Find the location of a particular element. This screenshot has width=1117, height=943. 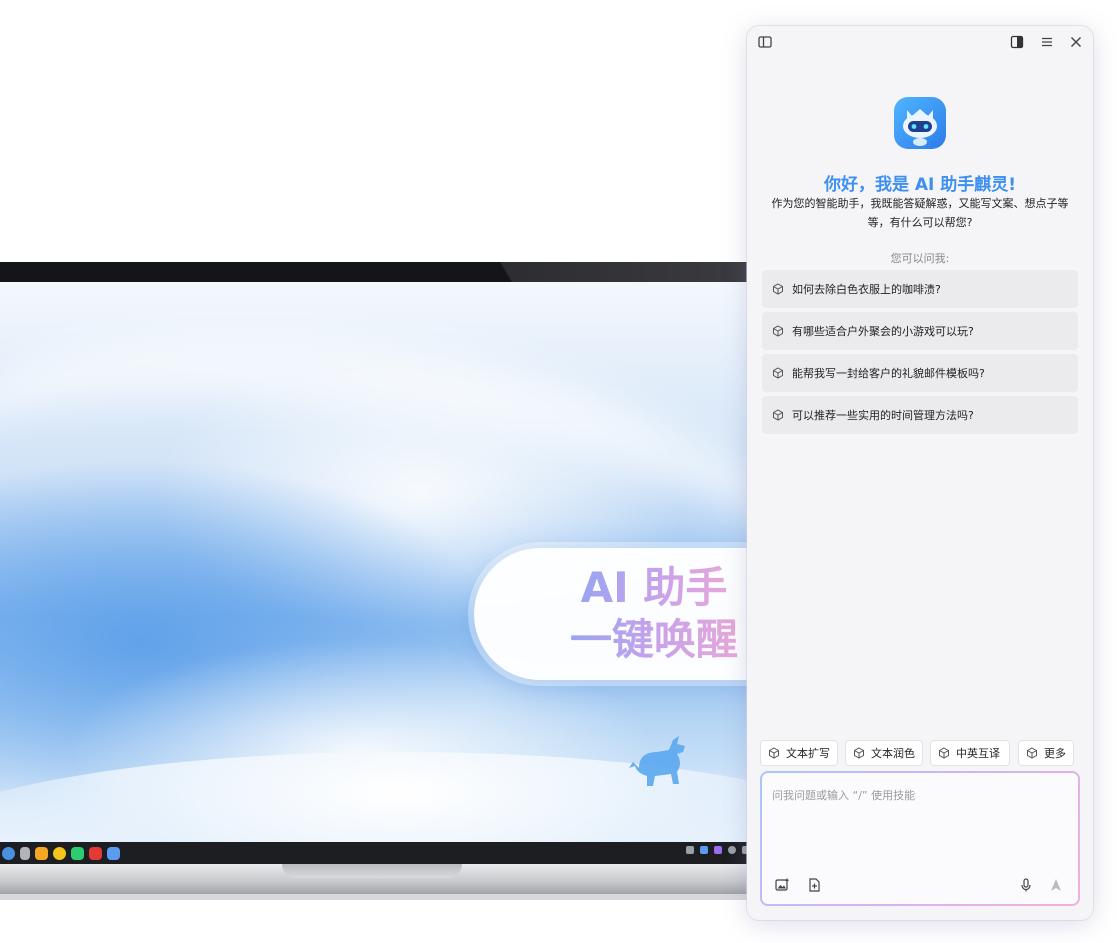

callout-subtitle: 一键唤醒 is located at coordinates (653, 639).